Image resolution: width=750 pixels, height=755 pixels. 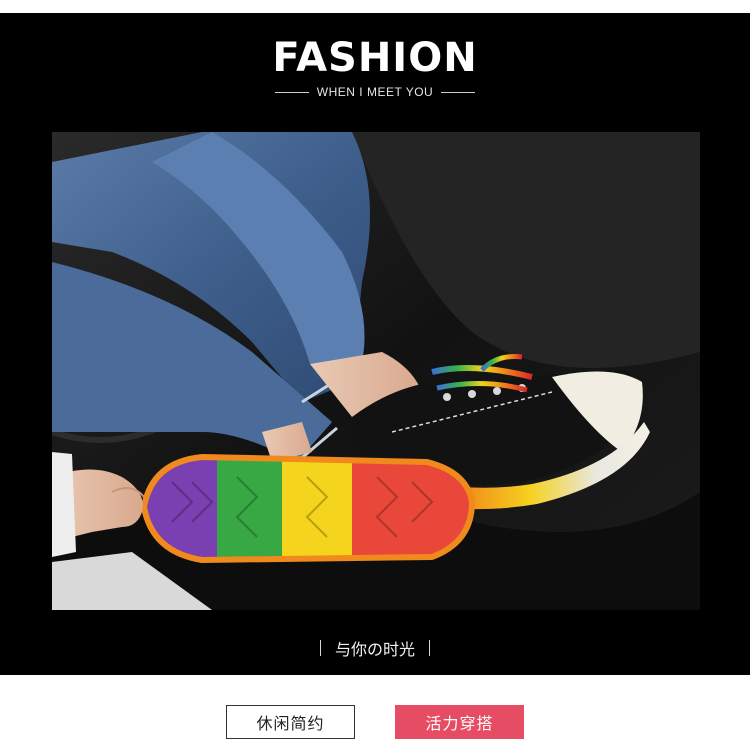 I want to click on divider-line-left, so click(x=291, y=92).